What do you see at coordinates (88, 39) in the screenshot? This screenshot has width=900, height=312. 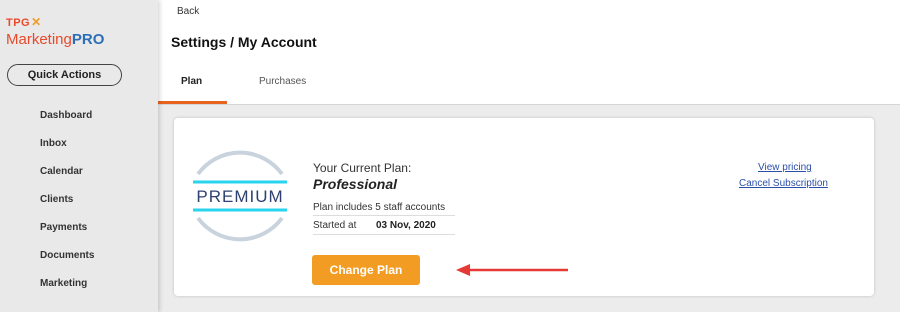 I see `logo-pro: PRO` at bounding box center [88, 39].